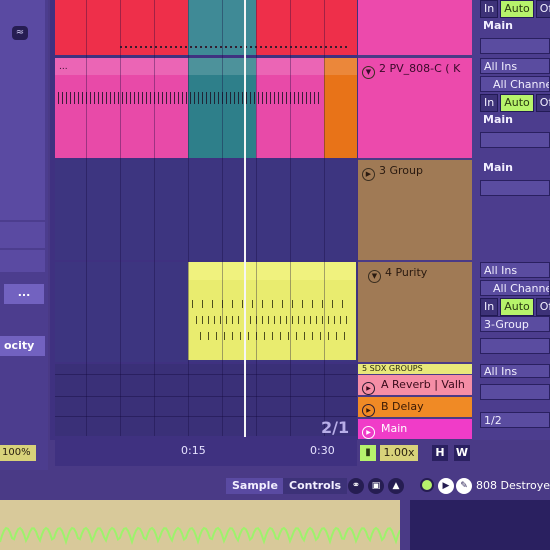 The height and width of the screenshot is (550, 550). I want to click on track-header-2: ▼ 2 PV_808-C ( K, so click(415, 108).